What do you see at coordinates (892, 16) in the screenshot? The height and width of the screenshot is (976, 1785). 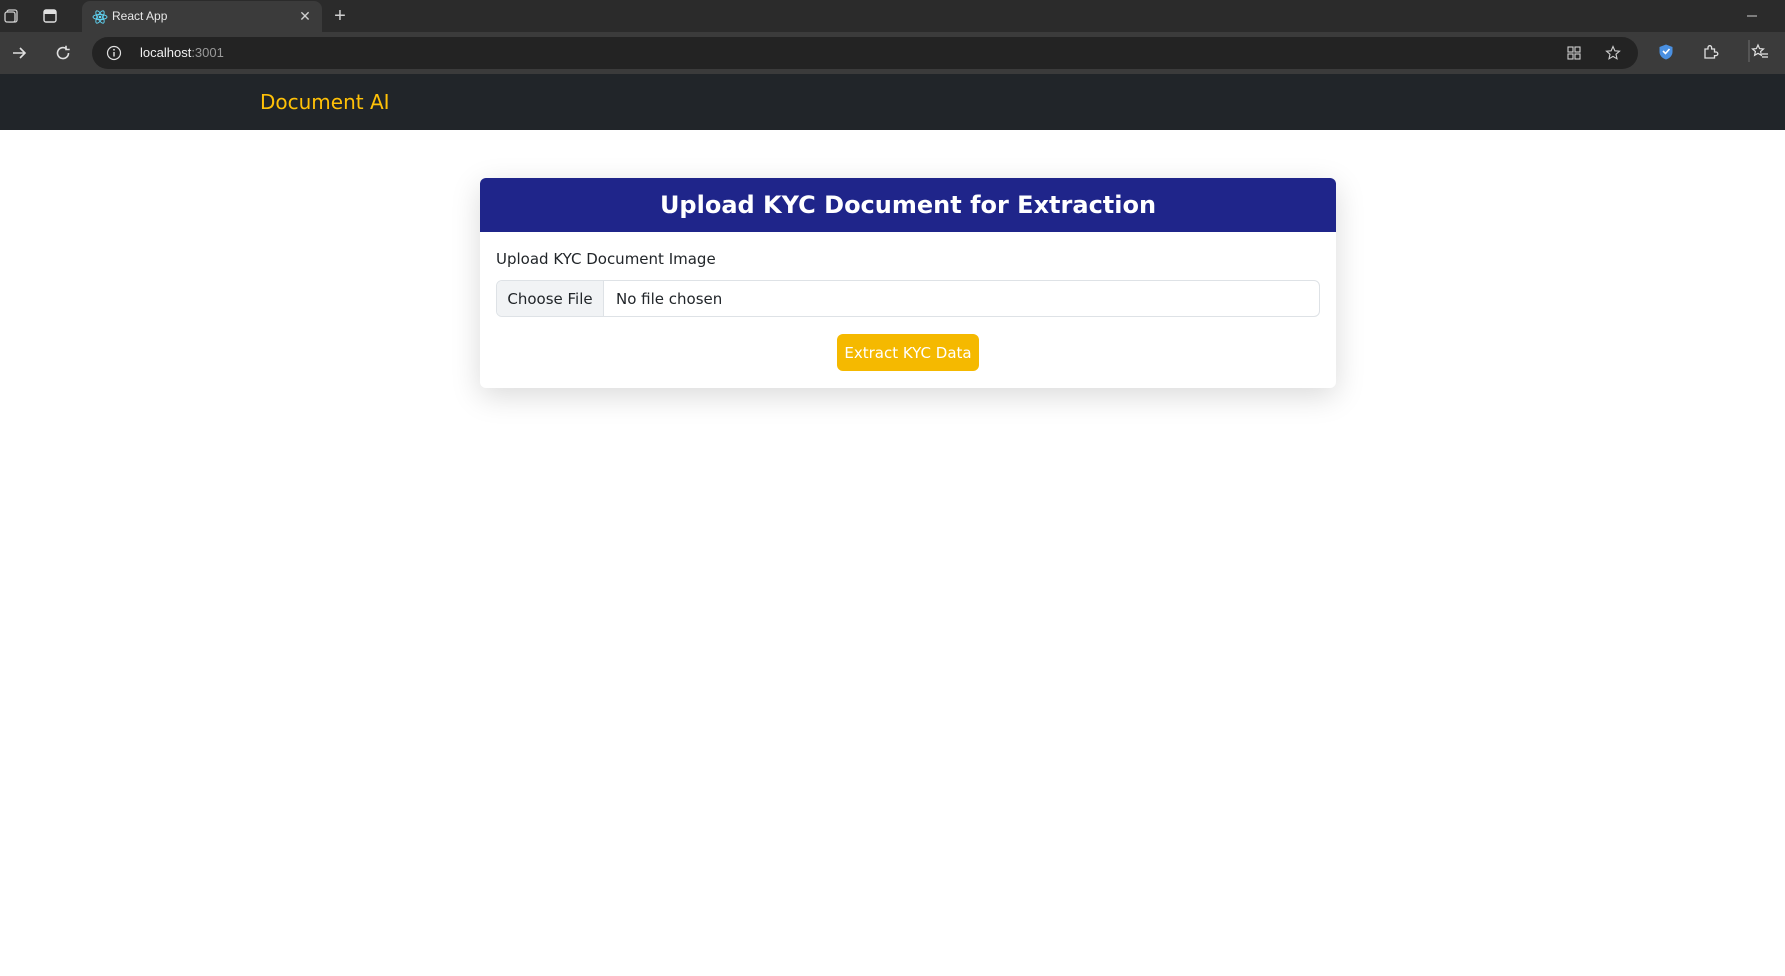 I see `browser-tab-bar: React App ✕ +` at bounding box center [892, 16].